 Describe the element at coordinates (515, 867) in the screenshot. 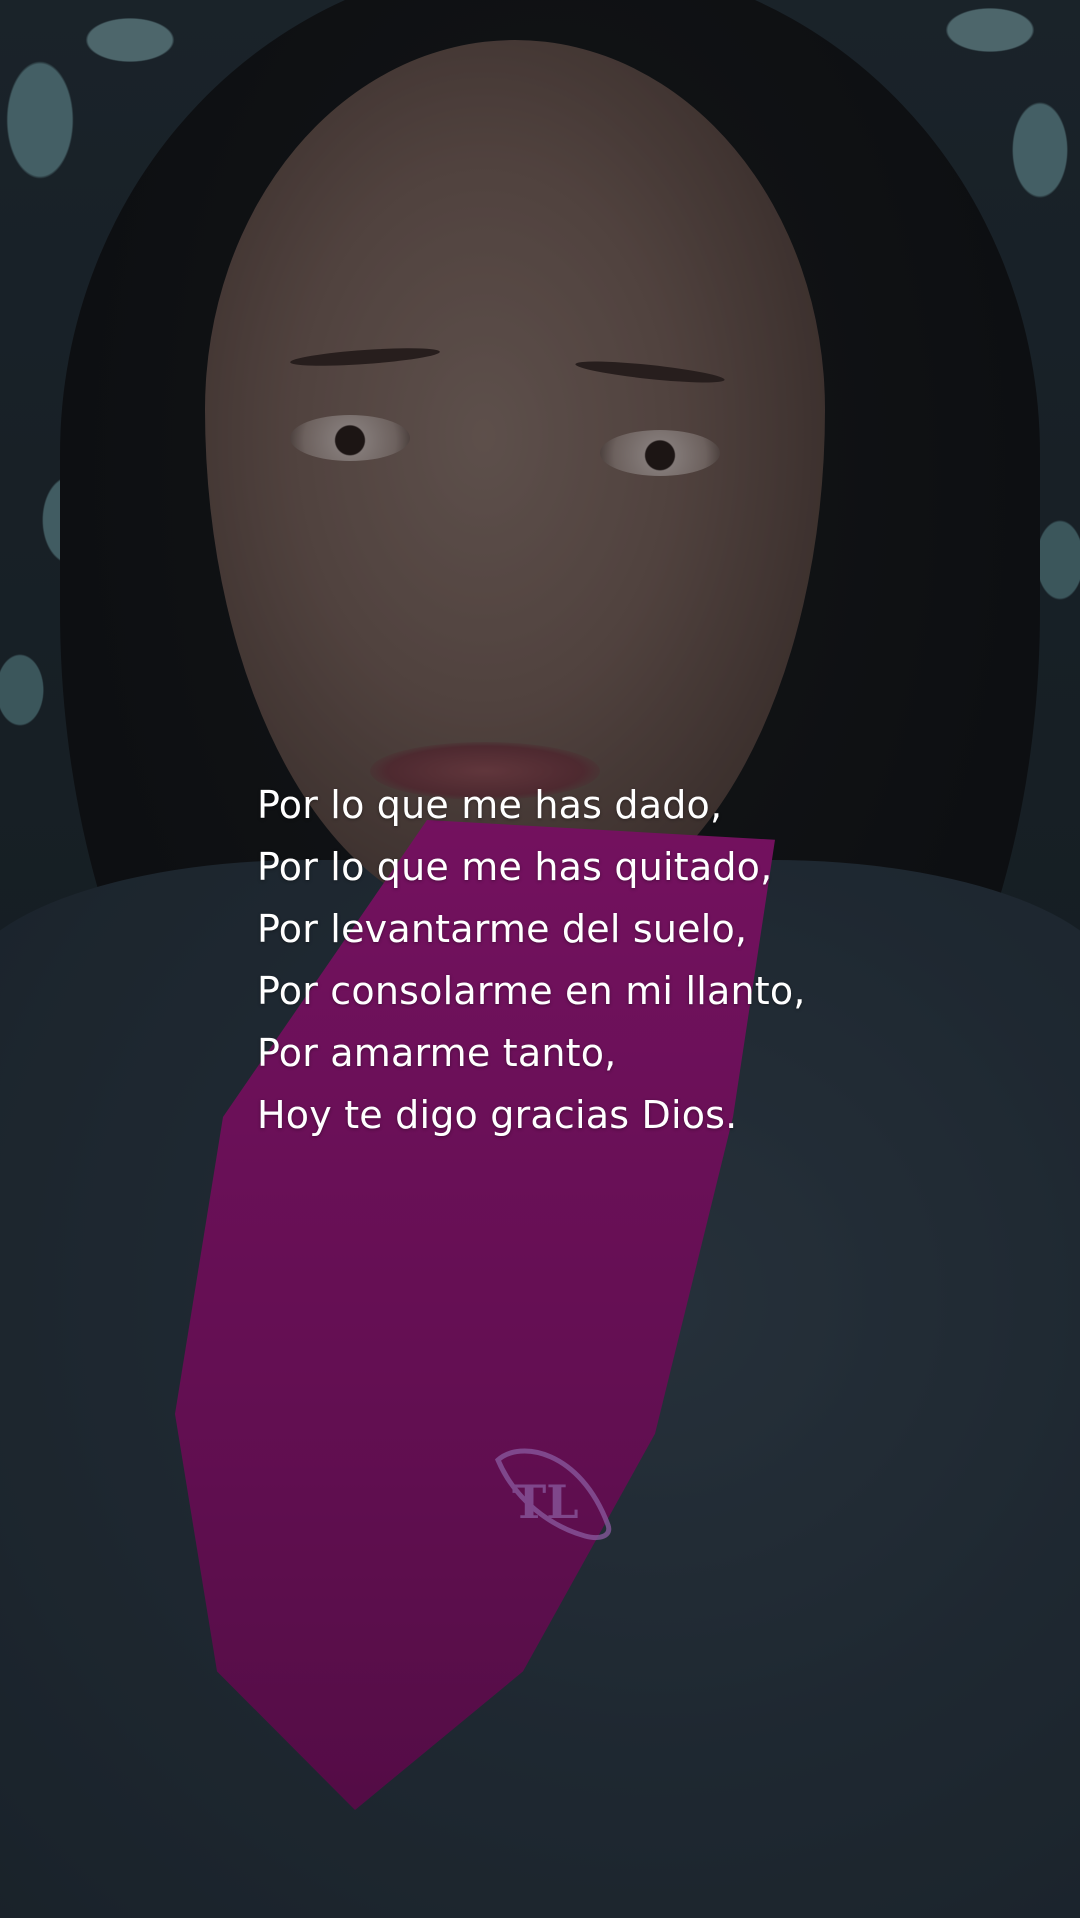

I see `poem-line: Por lo que me has quitado,` at that location.